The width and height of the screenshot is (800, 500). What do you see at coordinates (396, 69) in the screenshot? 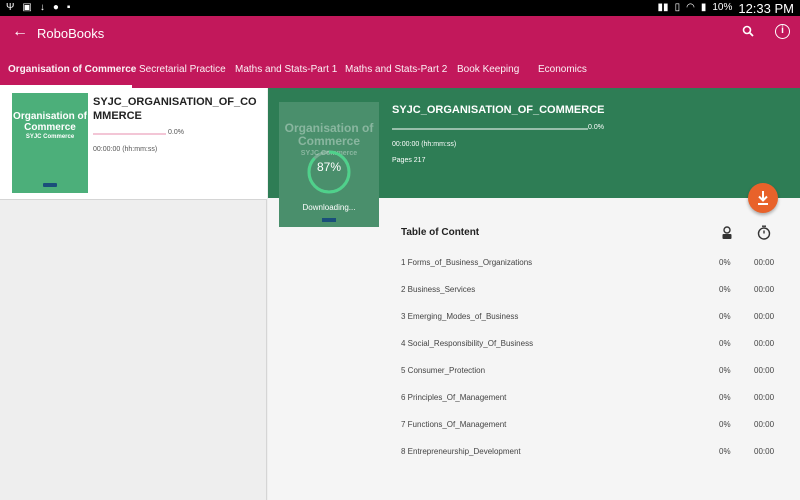
I see `tab-maths-stats-2: Maths and Stats-Part 2` at bounding box center [396, 69].